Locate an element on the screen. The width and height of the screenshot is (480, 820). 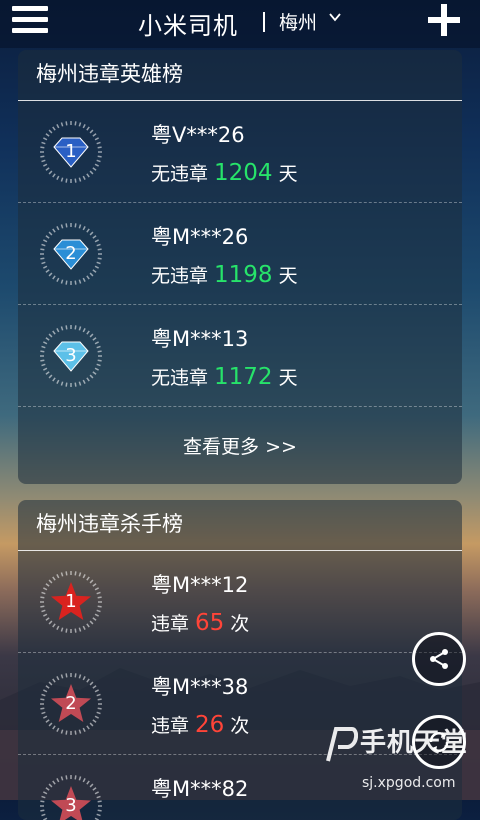
killer-board-title: 梅州违章杀手榜 is located at coordinates (240, 525).